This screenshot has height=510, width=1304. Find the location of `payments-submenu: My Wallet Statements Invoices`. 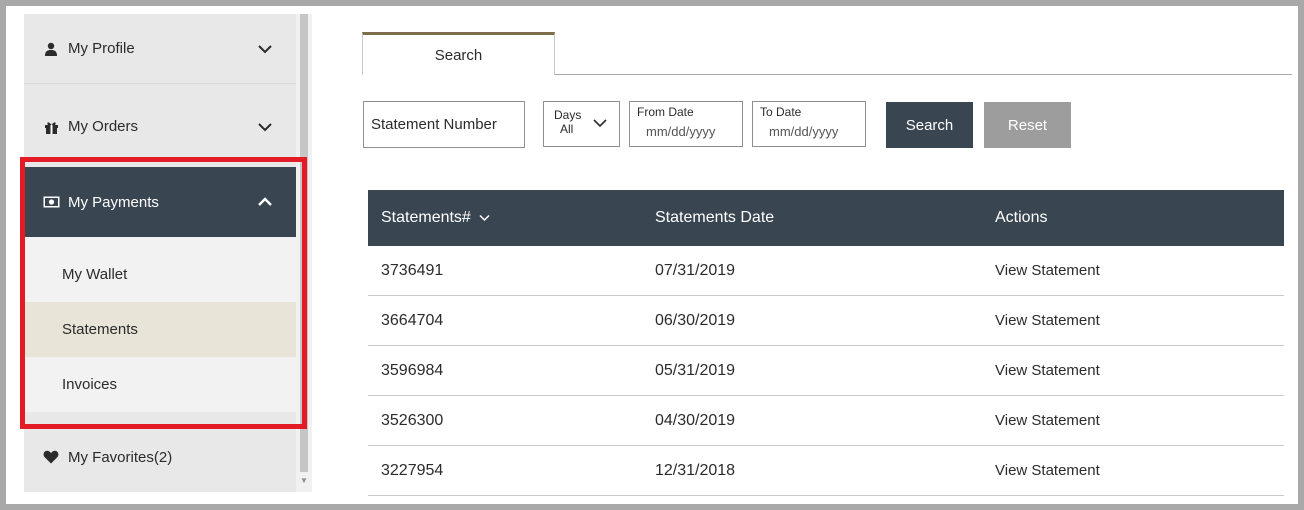

payments-submenu: My Wallet Statements Invoices is located at coordinates (160, 324).